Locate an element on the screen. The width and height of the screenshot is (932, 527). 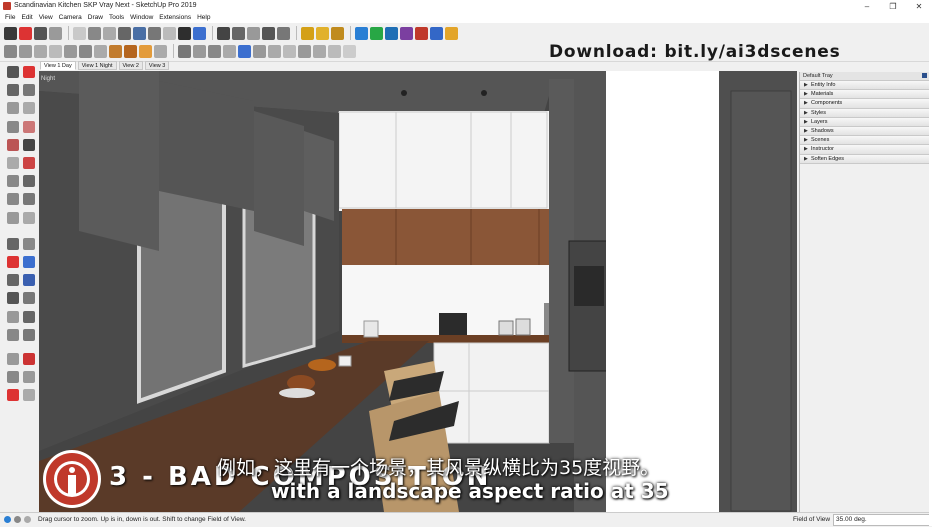
maximize-button: ❐ is located at coordinates (893, 6).